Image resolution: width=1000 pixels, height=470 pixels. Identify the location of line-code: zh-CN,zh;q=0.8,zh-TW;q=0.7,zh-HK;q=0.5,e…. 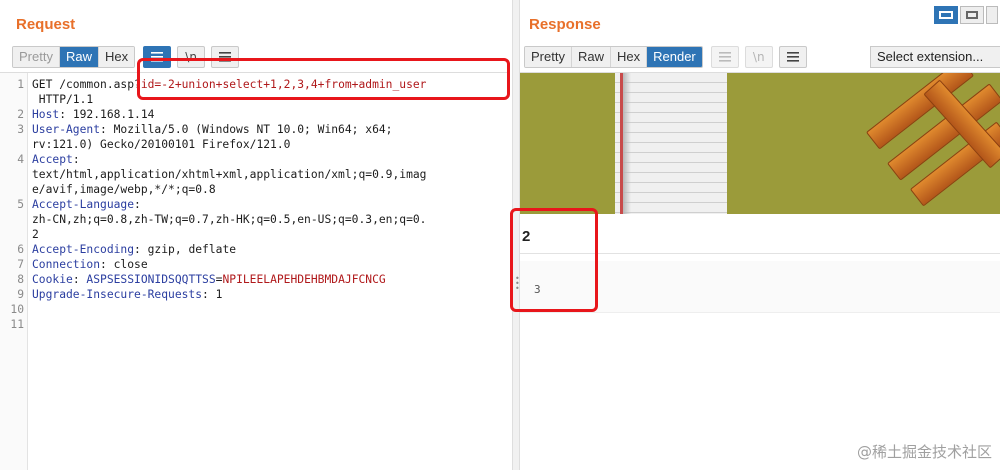
(229, 219).